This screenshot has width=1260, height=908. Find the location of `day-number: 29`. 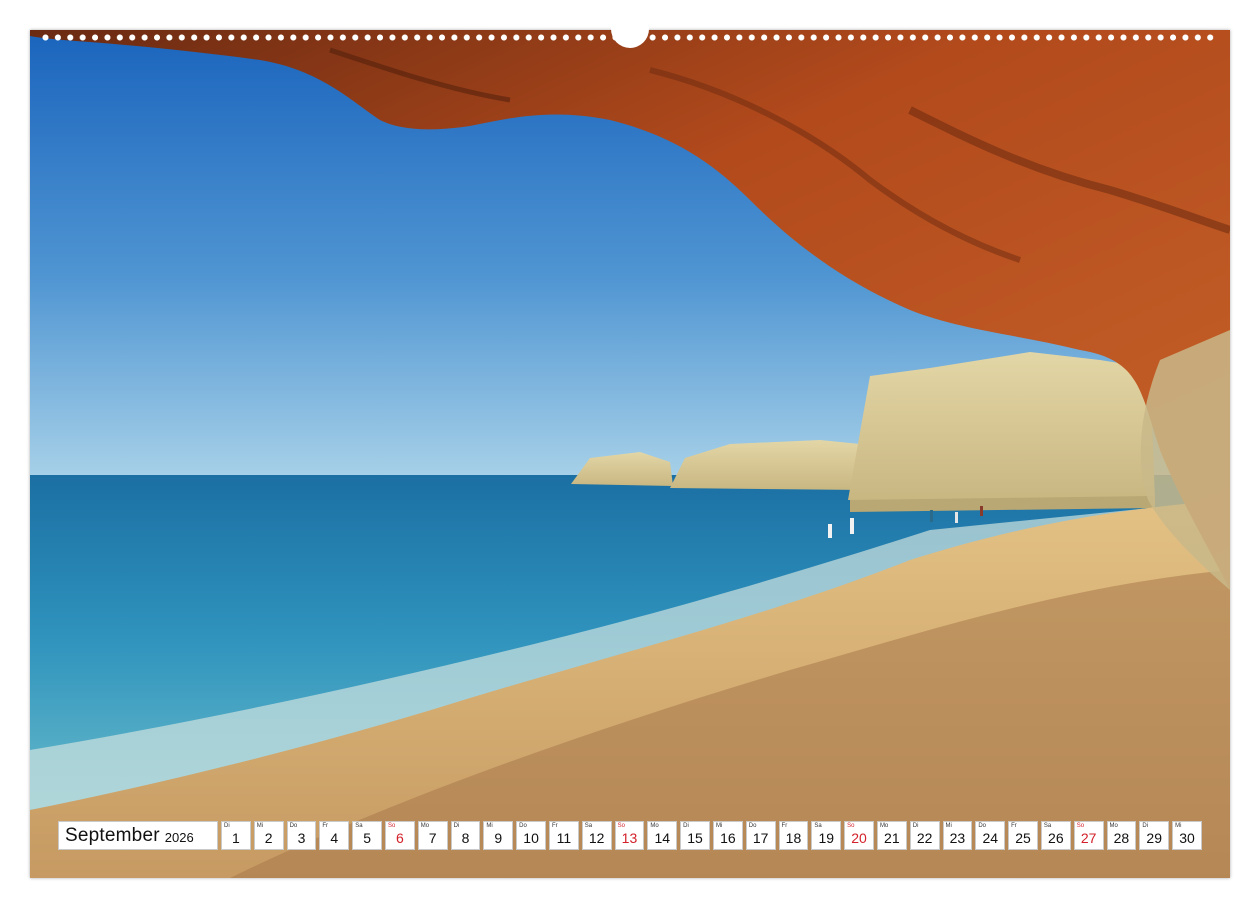

day-number: 29 is located at coordinates (1154, 838).